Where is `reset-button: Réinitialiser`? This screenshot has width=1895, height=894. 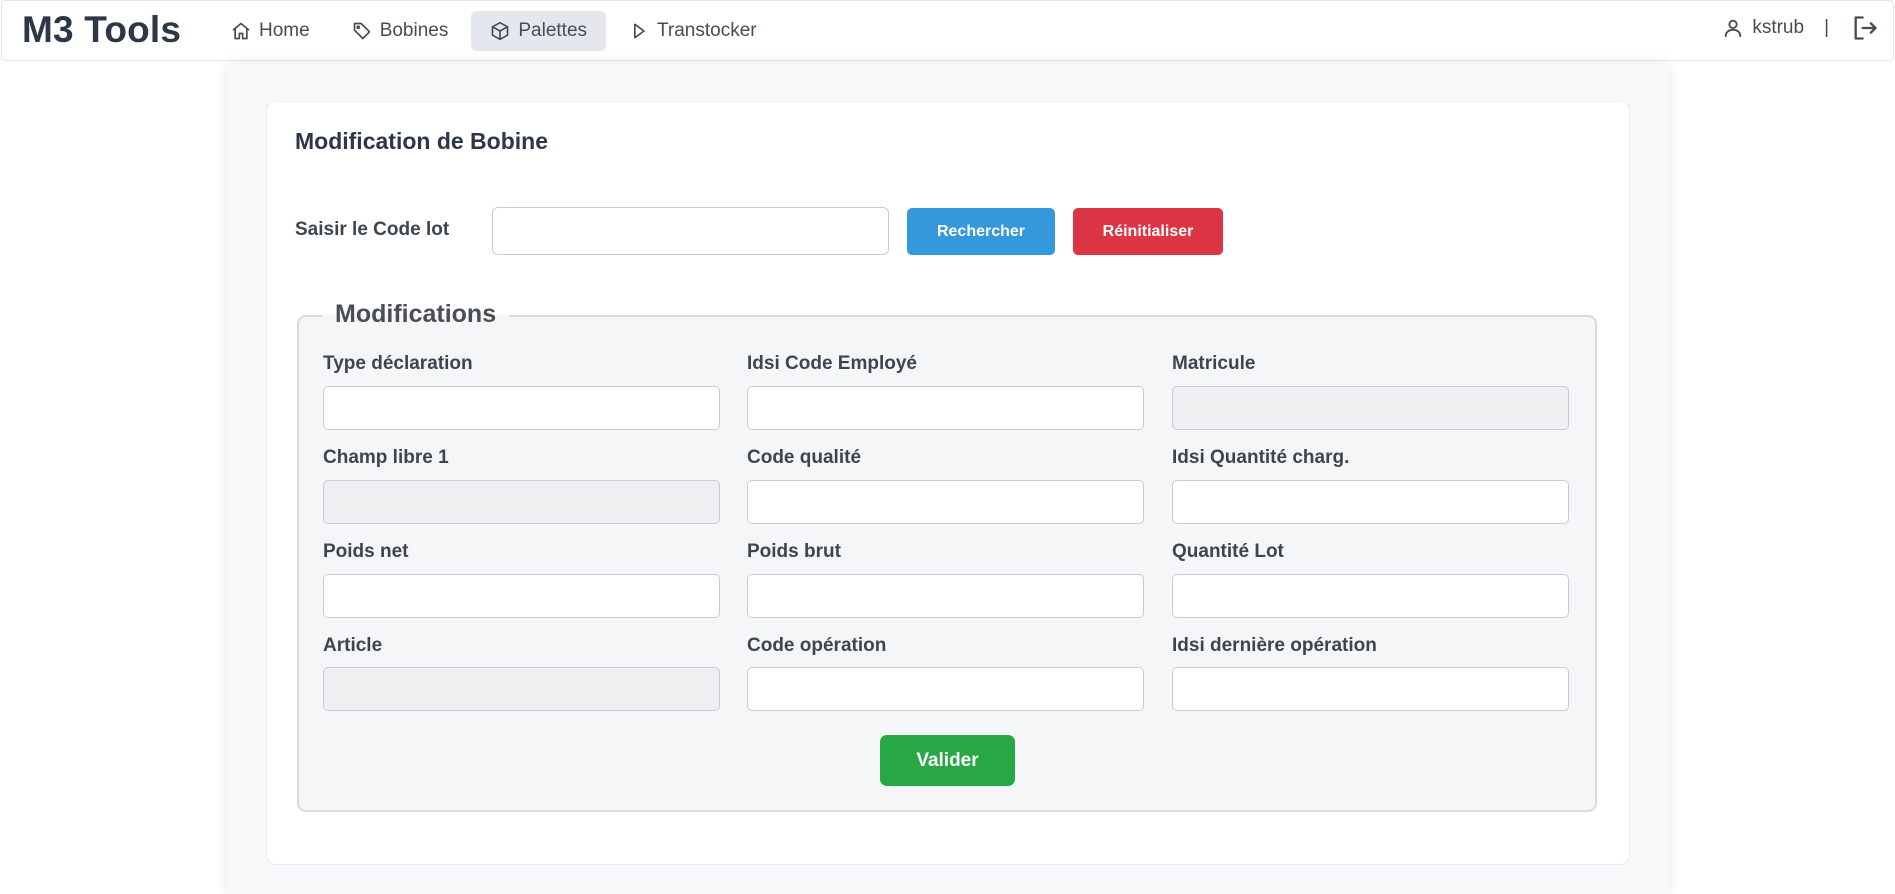 reset-button: Réinitialiser is located at coordinates (1148, 231).